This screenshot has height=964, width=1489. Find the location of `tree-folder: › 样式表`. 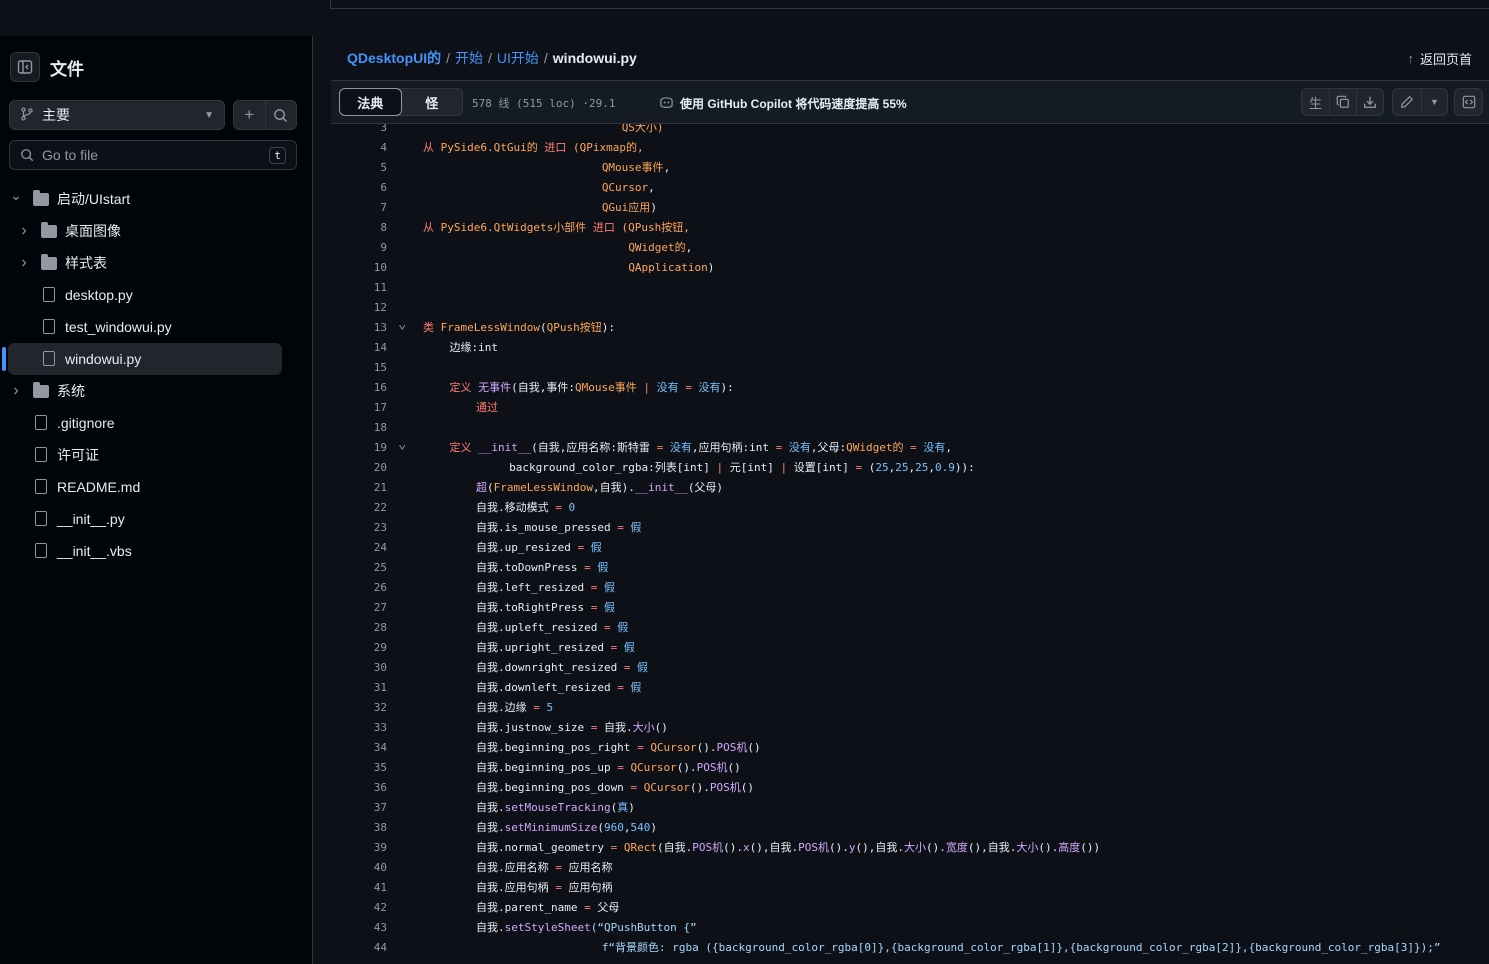

tree-folder: › 样式表 is located at coordinates (156, 263).